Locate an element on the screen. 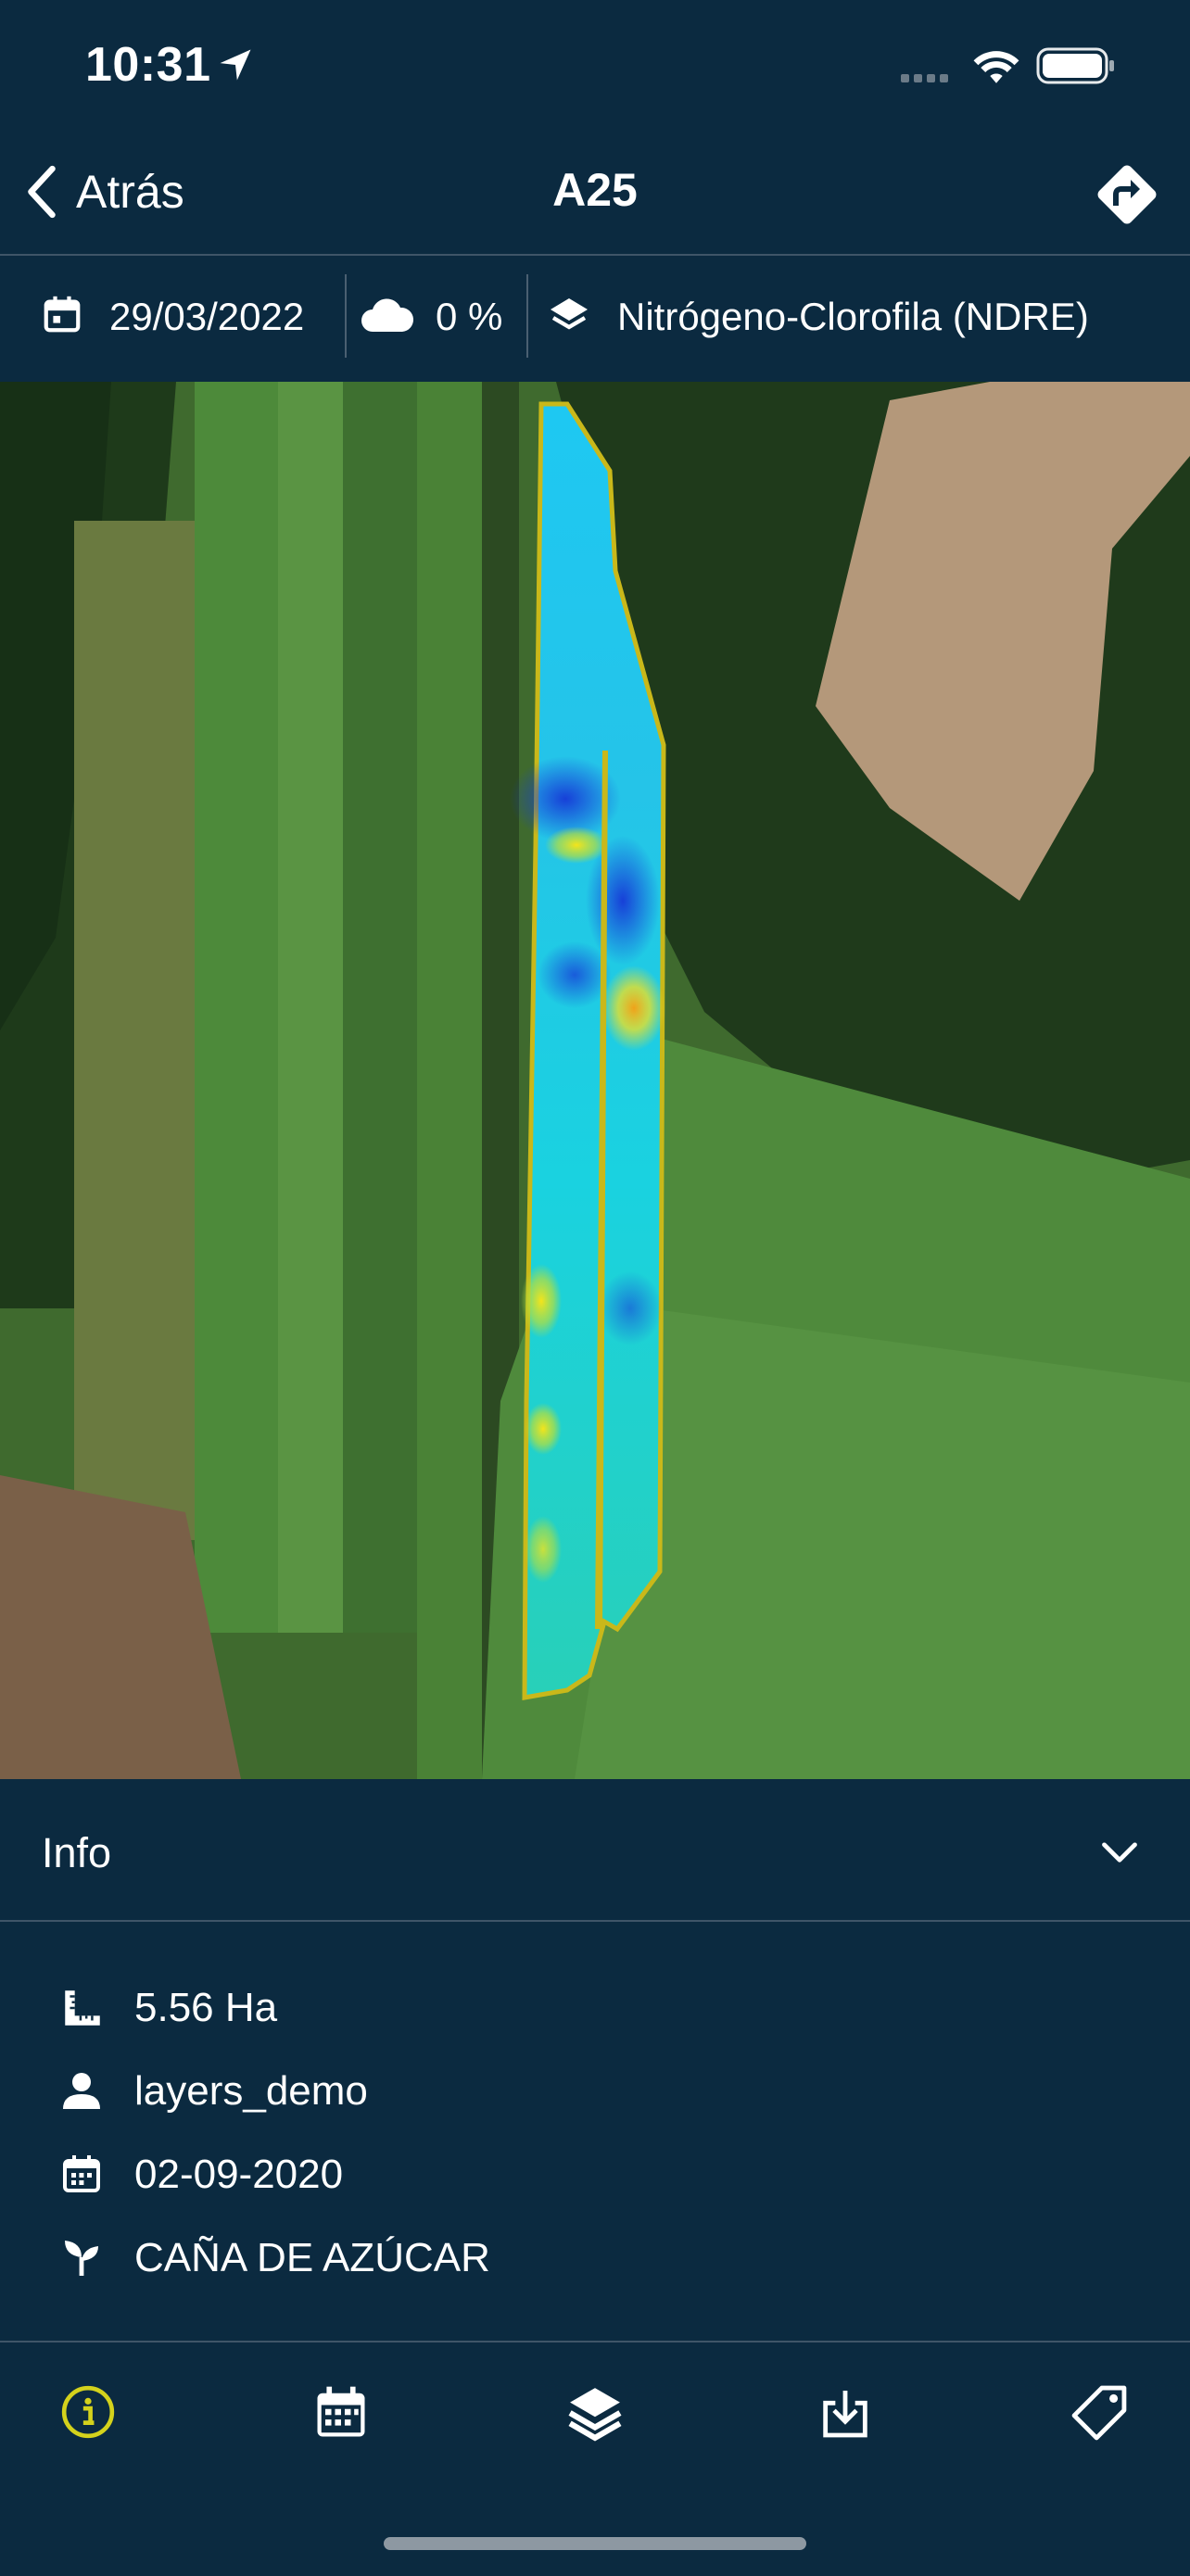 The width and height of the screenshot is (1190, 2576). info-user: layers_demo is located at coordinates (251, 2091).